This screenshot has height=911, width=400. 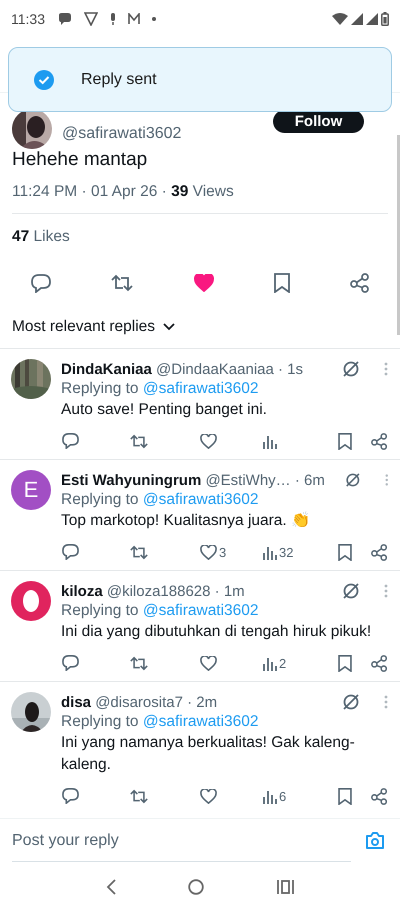 I want to click on reply-author-name: kiloza, so click(x=82, y=591).